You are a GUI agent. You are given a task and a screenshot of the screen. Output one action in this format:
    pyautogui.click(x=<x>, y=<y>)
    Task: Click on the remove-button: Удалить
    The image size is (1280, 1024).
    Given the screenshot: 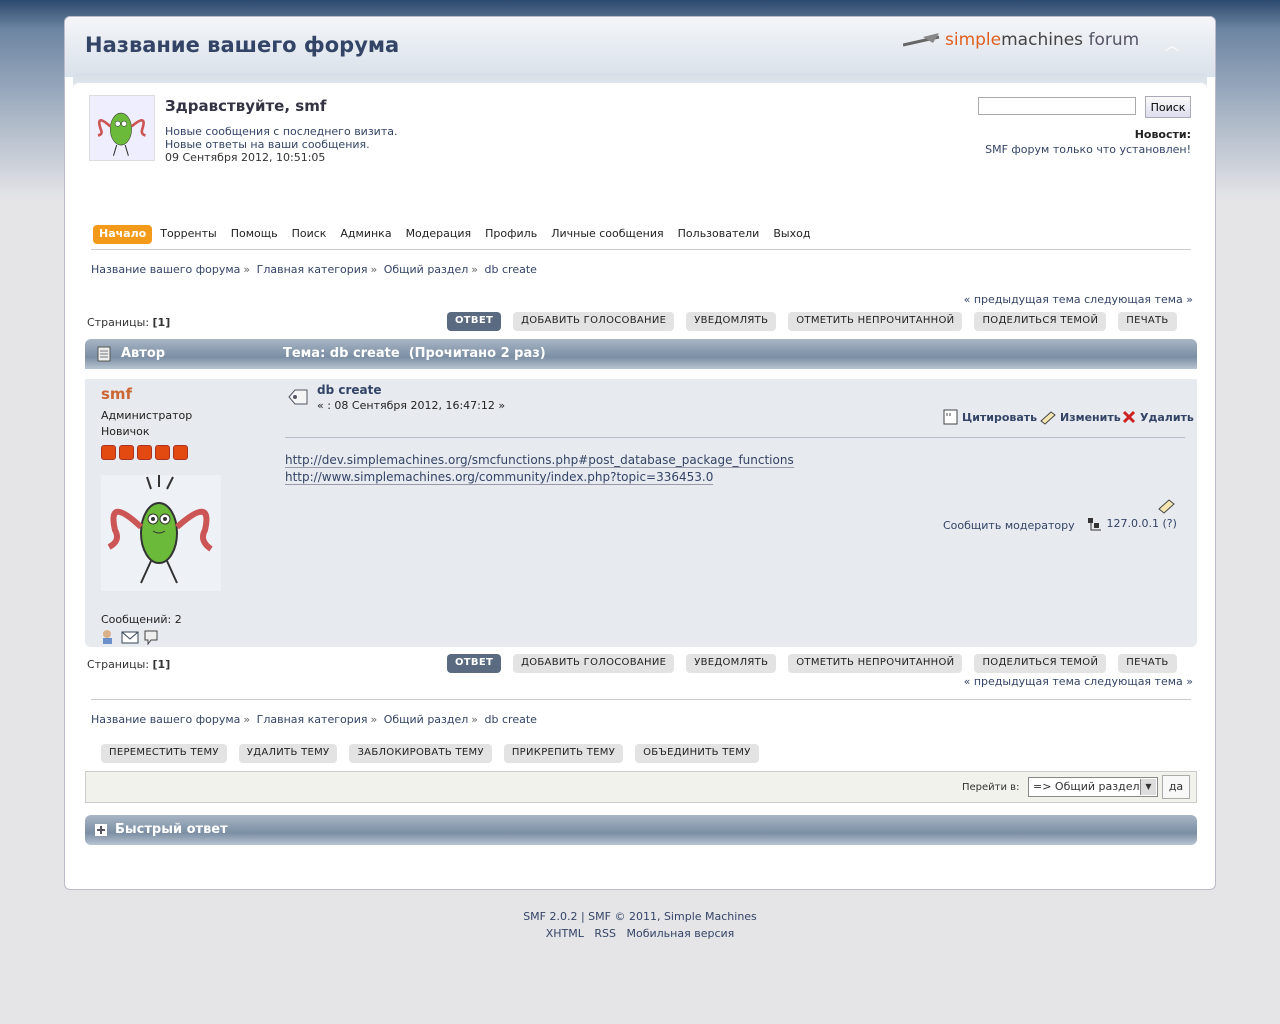 What is the action you would take?
    pyautogui.click(x=1157, y=417)
    